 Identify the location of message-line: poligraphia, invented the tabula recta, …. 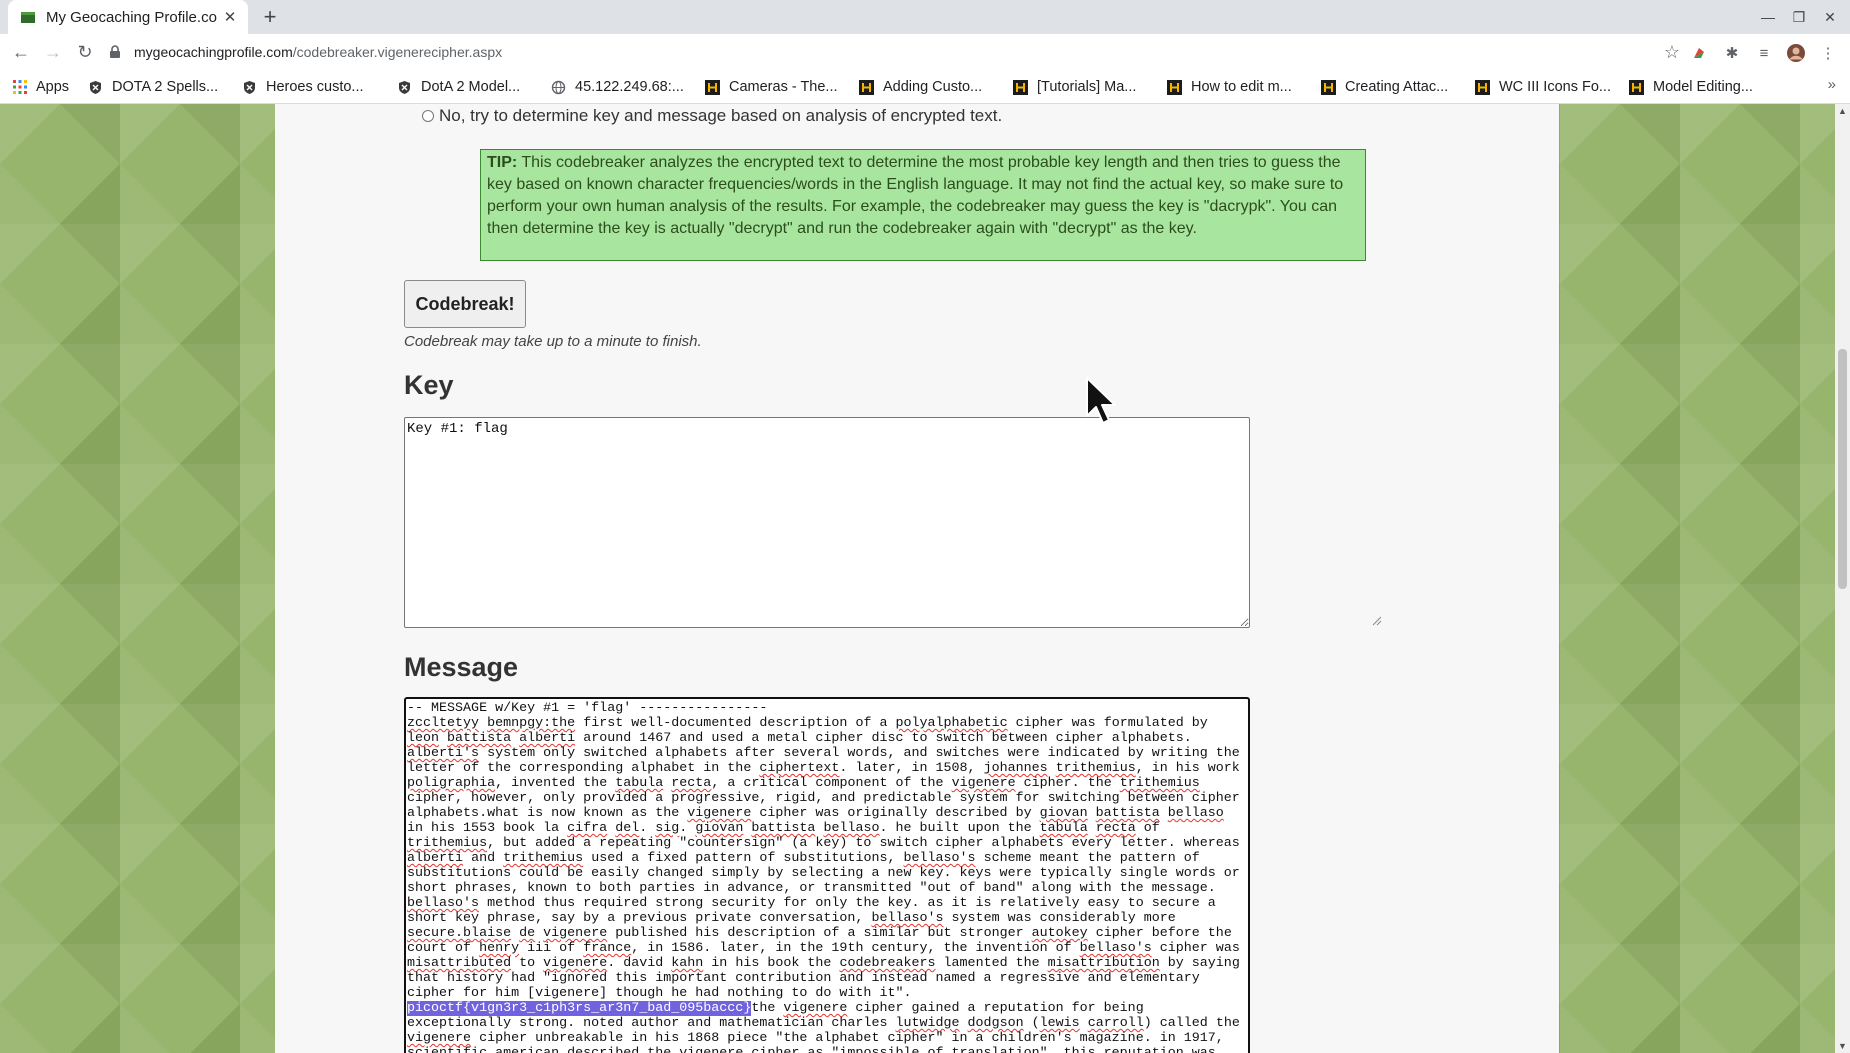
(803, 783).